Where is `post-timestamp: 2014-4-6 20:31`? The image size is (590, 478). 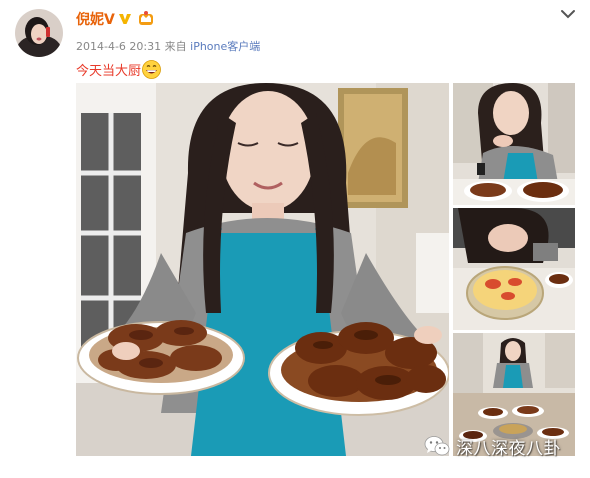 post-timestamp: 2014-4-6 20:31 is located at coordinates (118, 46).